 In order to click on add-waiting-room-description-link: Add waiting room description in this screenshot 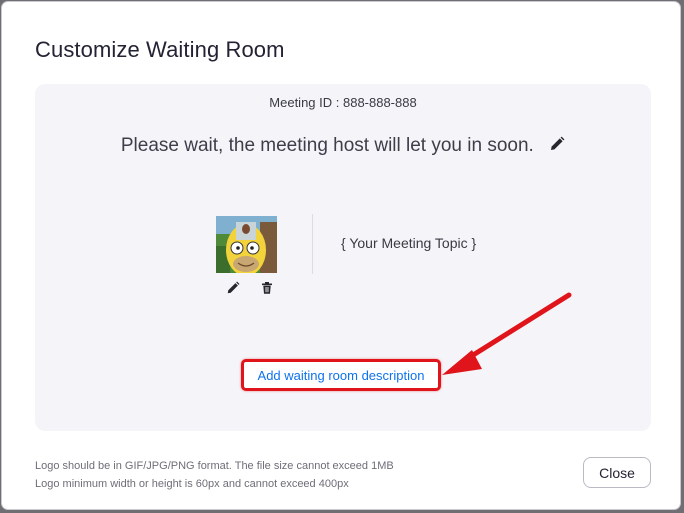, I will do `click(341, 375)`.